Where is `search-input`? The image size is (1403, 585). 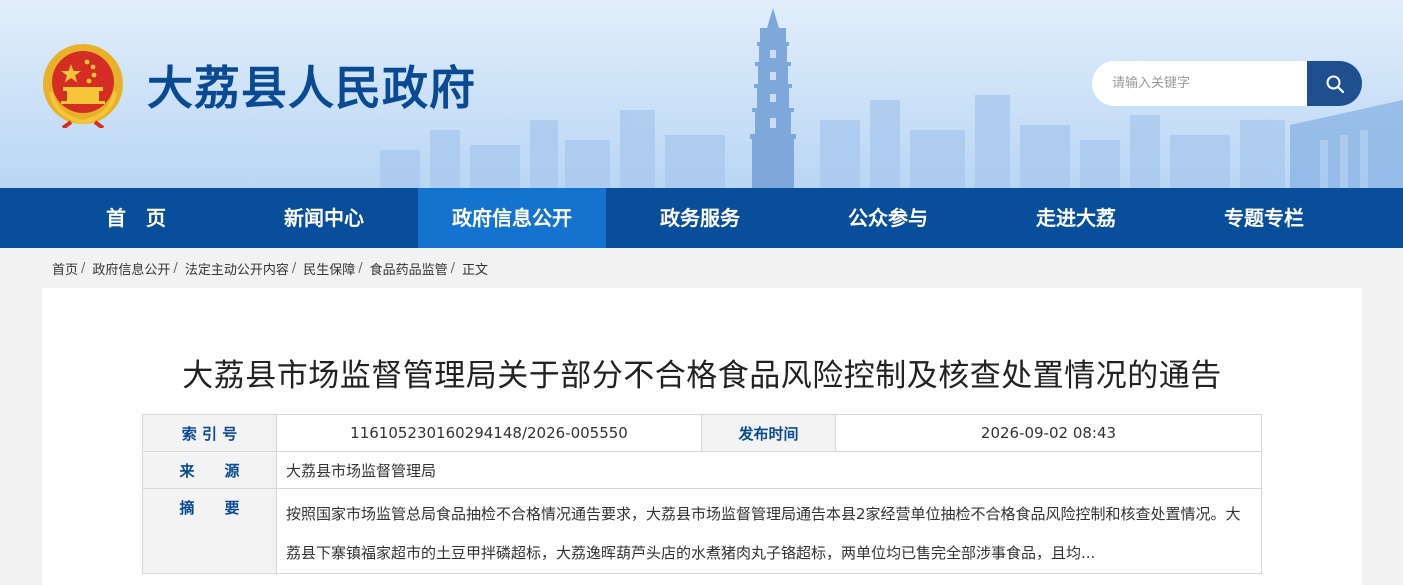
search-input is located at coordinates (1201, 83).